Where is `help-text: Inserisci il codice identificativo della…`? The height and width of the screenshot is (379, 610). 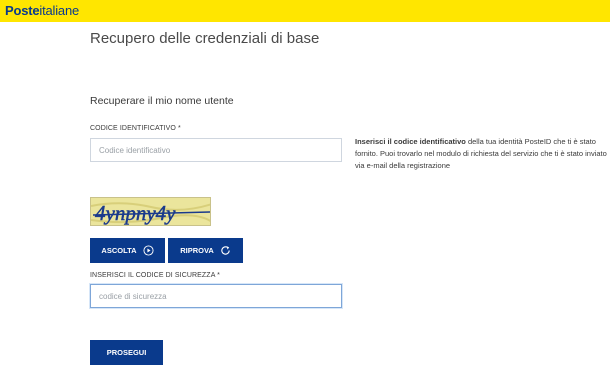 help-text: Inserisci il codice identificativo della… is located at coordinates (482, 154).